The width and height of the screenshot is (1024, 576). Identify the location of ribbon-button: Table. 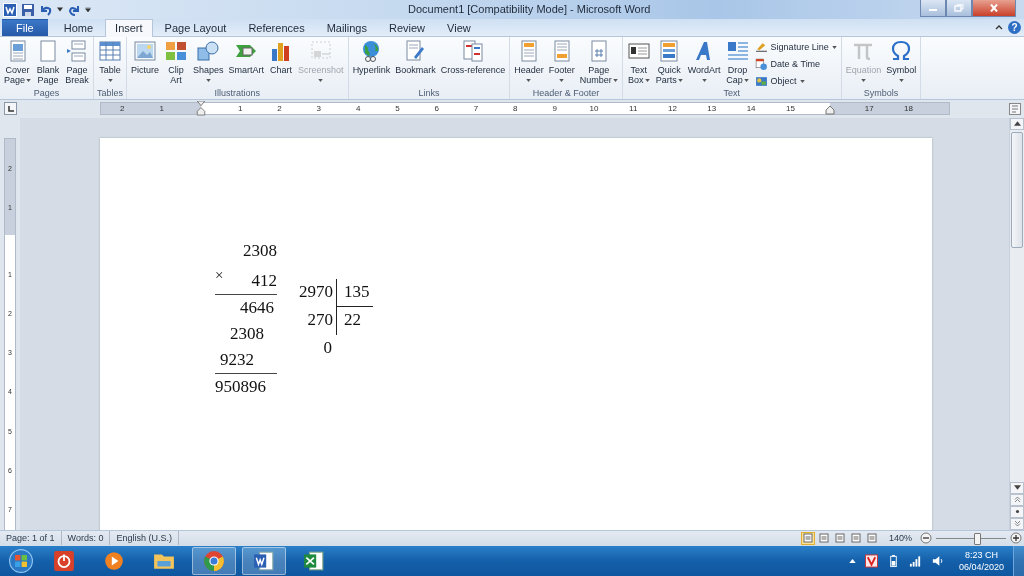
(110, 64).